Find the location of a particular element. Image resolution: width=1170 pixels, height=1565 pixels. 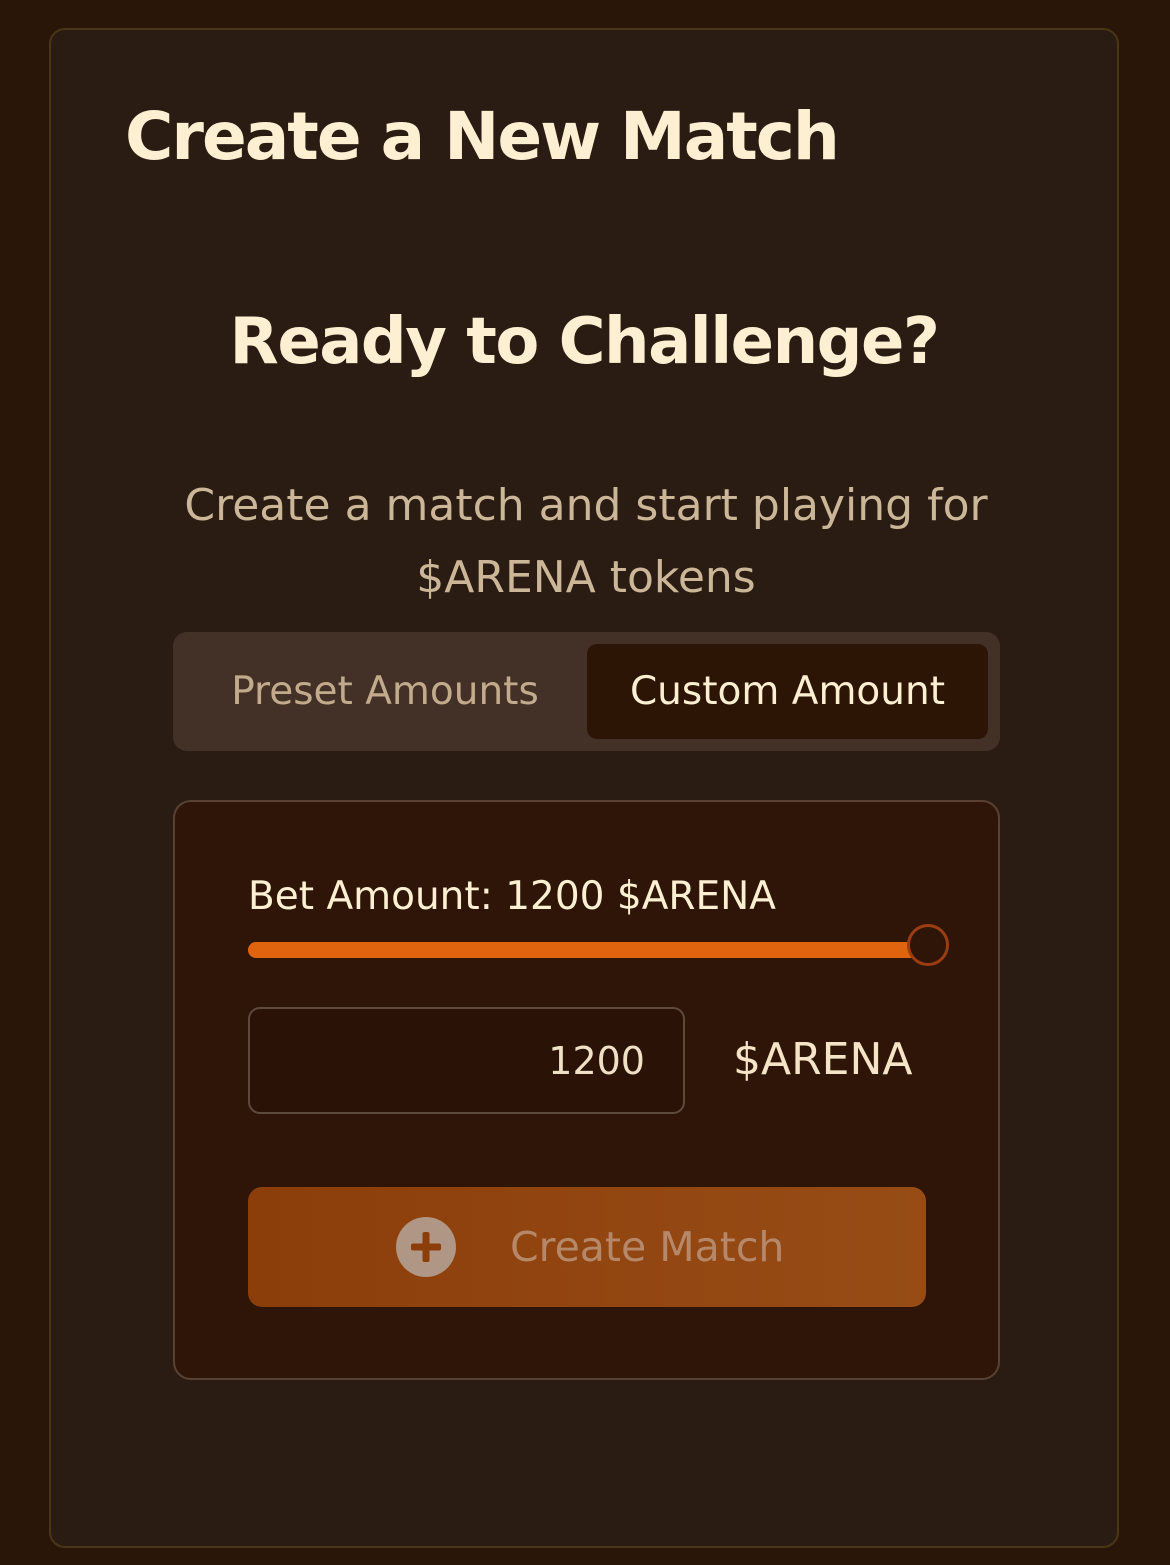

slider-fill is located at coordinates (588, 950).